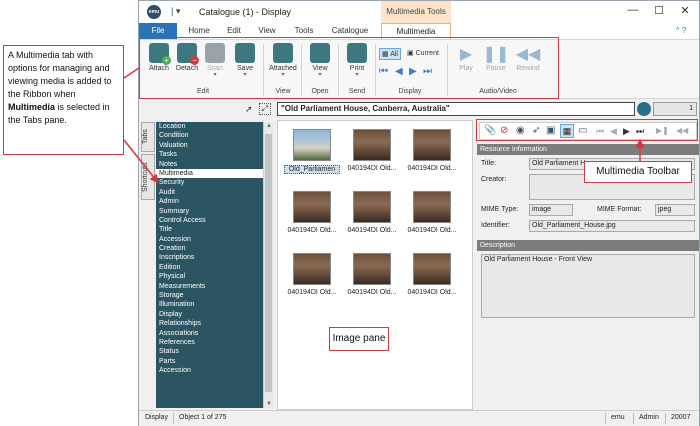  I want to click on tab-list-item: Physical, so click(209, 276).